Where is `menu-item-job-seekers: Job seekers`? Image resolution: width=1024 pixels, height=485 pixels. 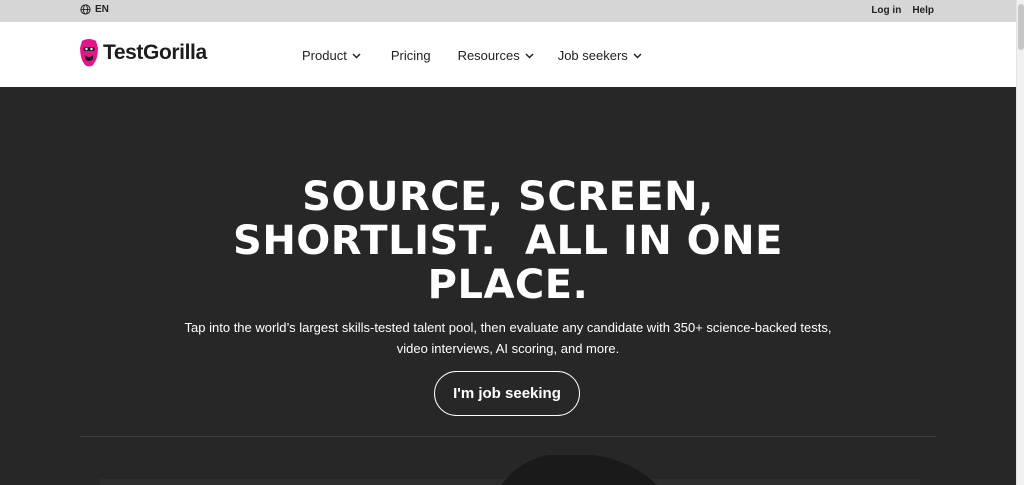
menu-item-job-seekers: Job seekers is located at coordinates (600, 55).